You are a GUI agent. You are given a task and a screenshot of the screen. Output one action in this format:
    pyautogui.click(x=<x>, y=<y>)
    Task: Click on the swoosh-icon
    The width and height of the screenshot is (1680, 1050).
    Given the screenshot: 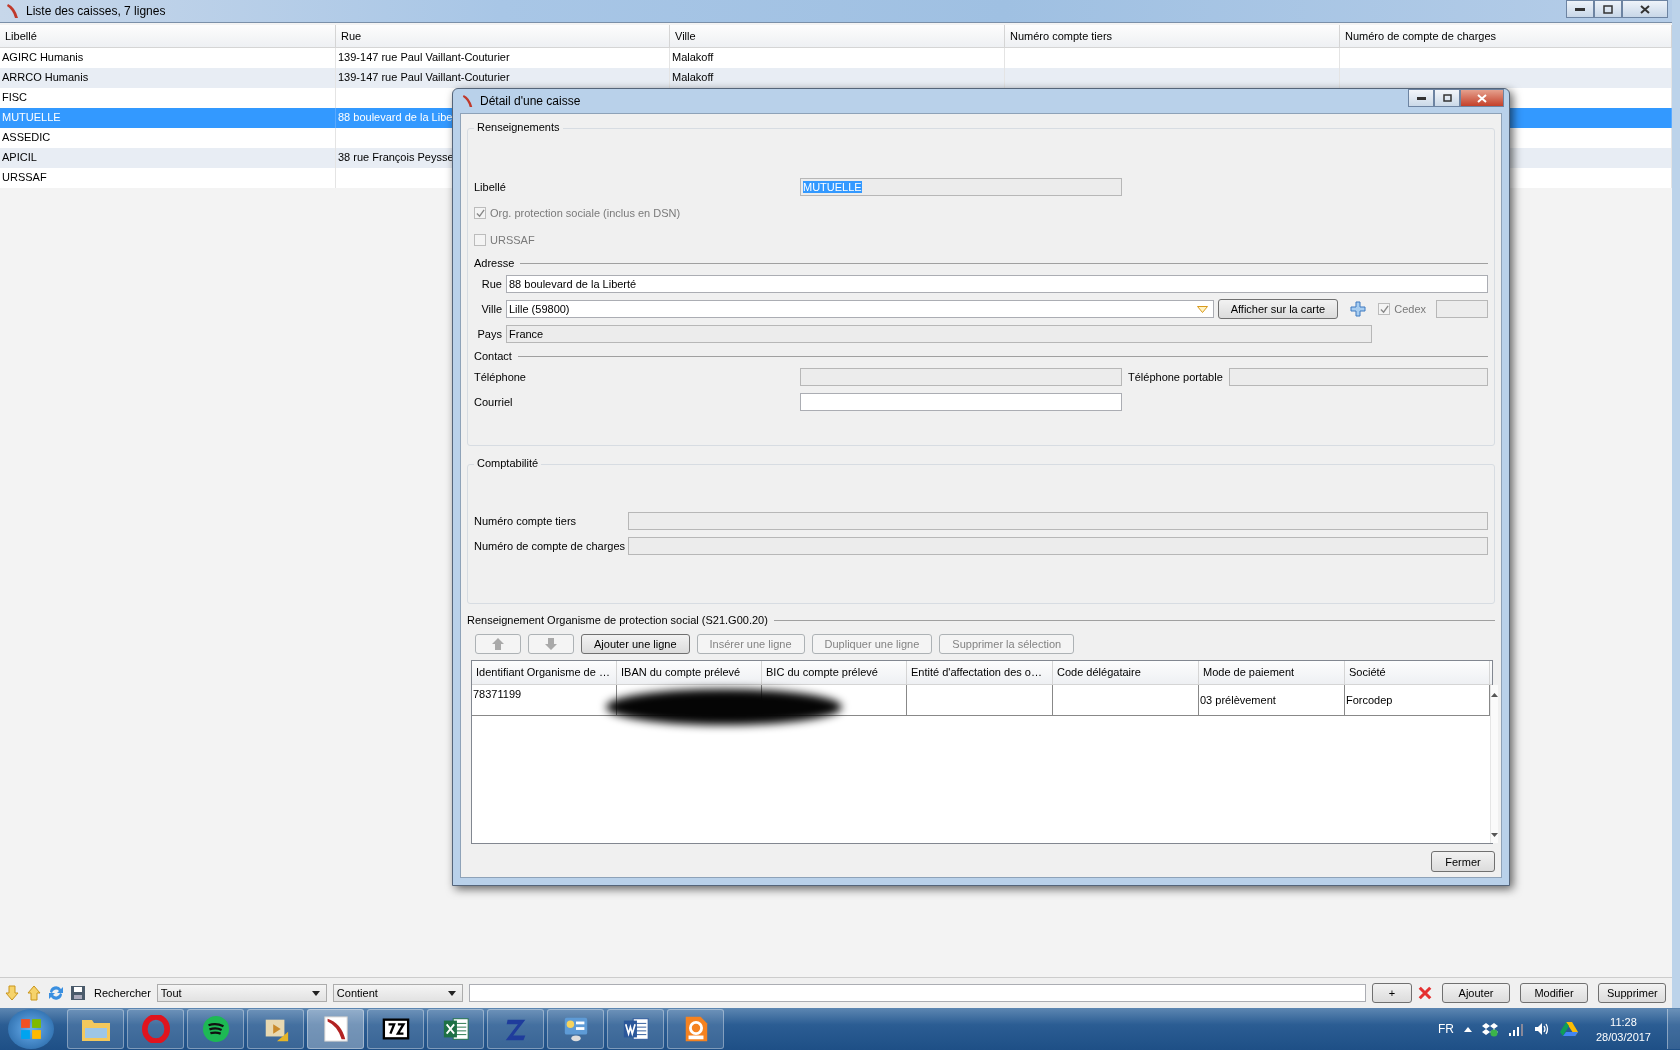 What is the action you would take?
    pyautogui.click(x=335, y=1029)
    